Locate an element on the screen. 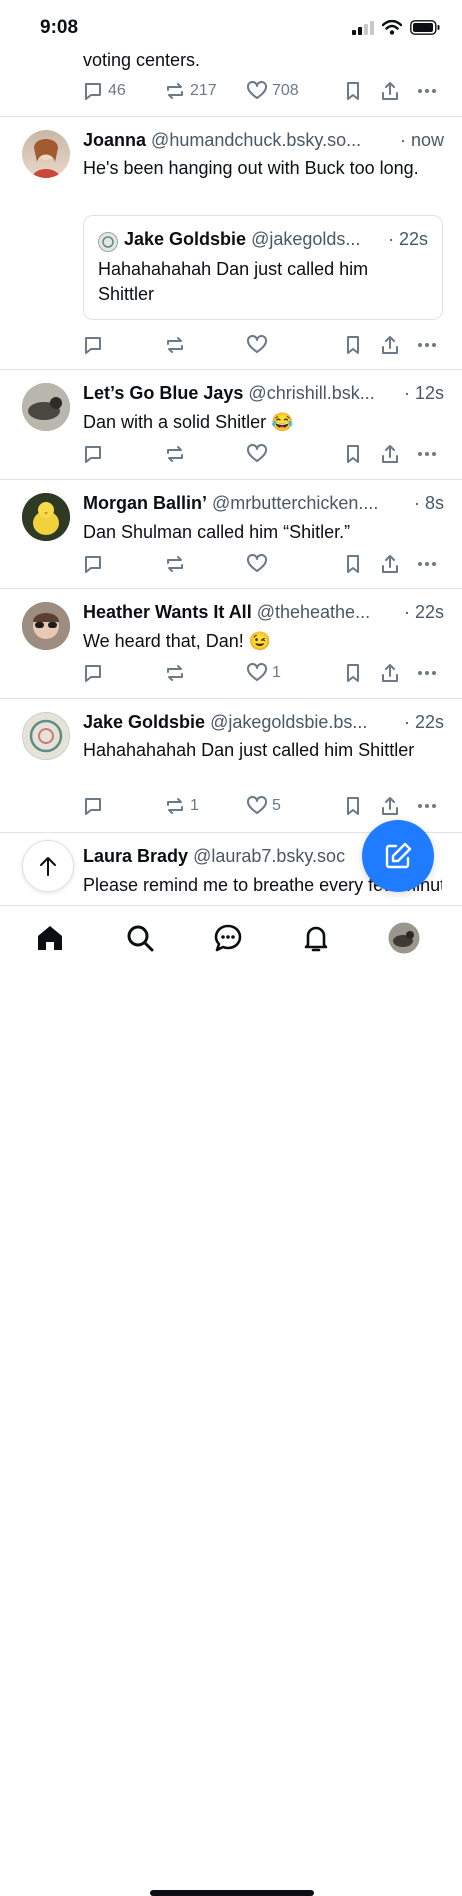 Image resolution: width=462 pixels, height=1896 pixels. author-handle: @laurab7.bsky.soc is located at coordinates (269, 856).